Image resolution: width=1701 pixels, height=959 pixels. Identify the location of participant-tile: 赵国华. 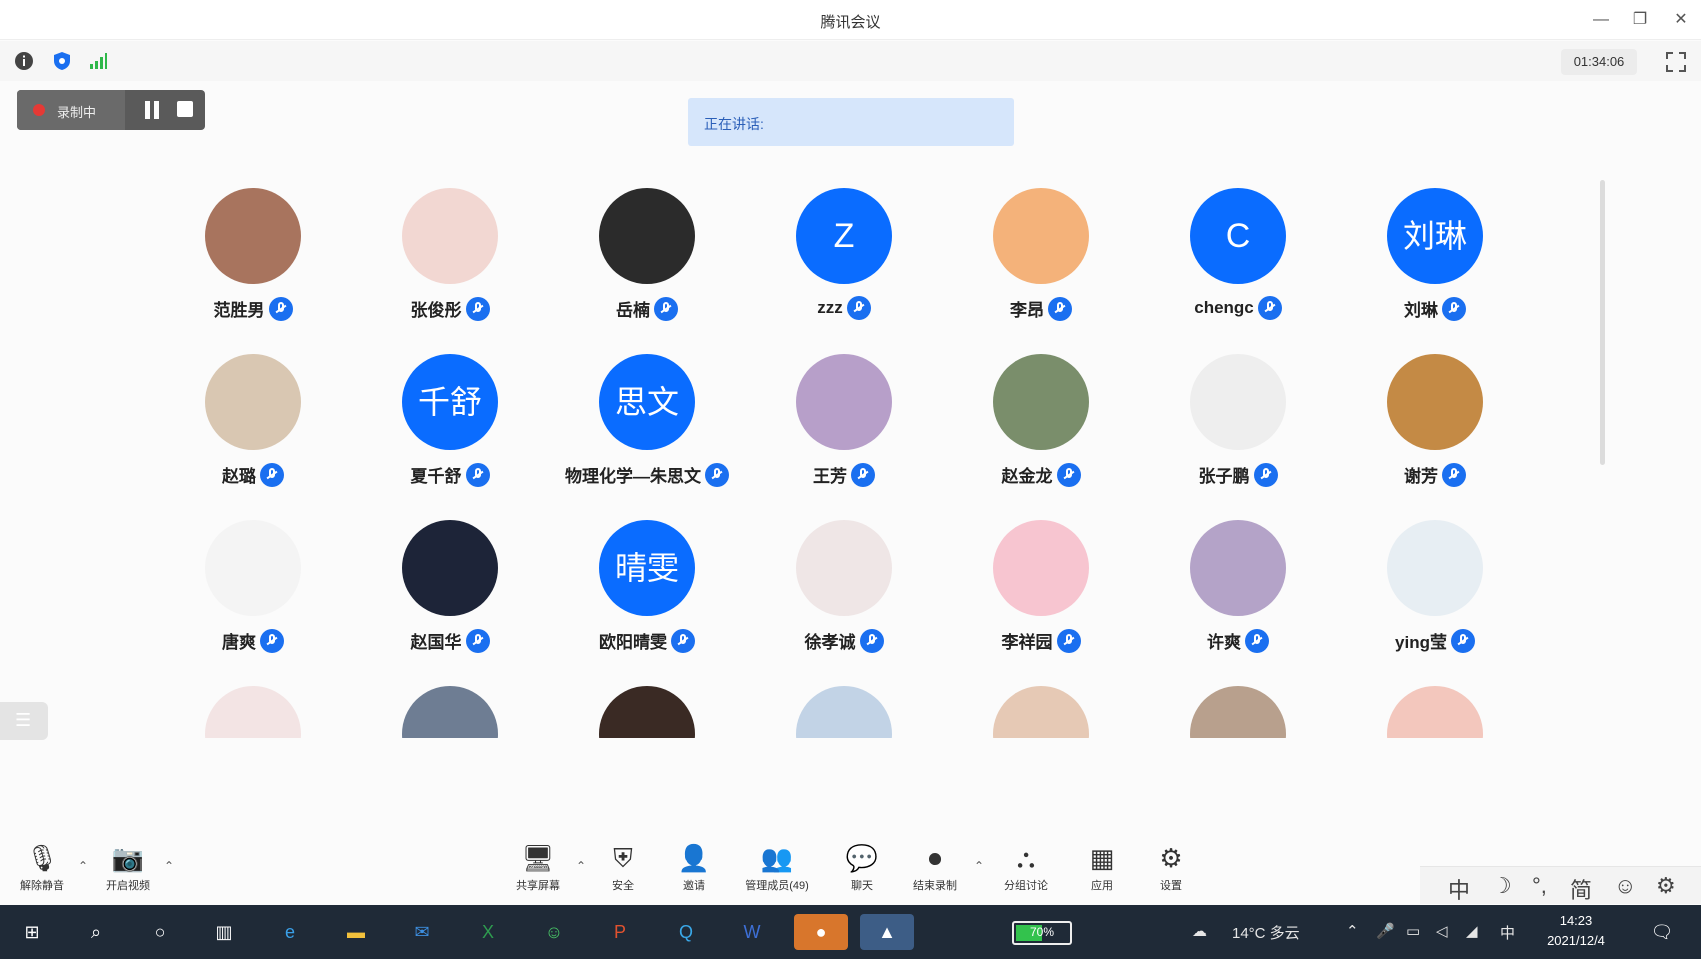
(450, 595).